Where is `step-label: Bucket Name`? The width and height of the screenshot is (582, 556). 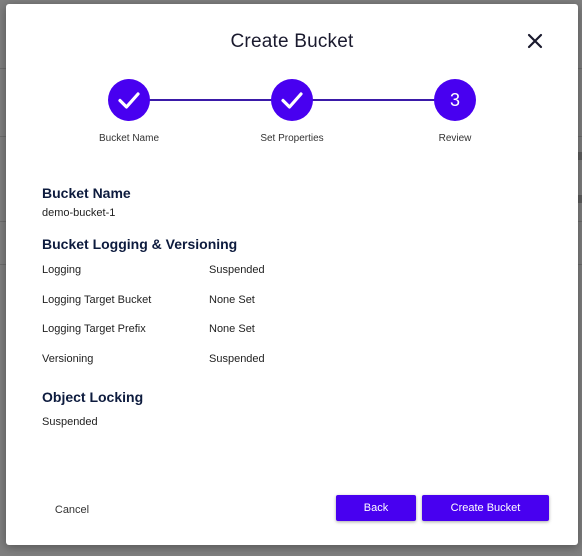
step-label: Bucket Name is located at coordinates (129, 138).